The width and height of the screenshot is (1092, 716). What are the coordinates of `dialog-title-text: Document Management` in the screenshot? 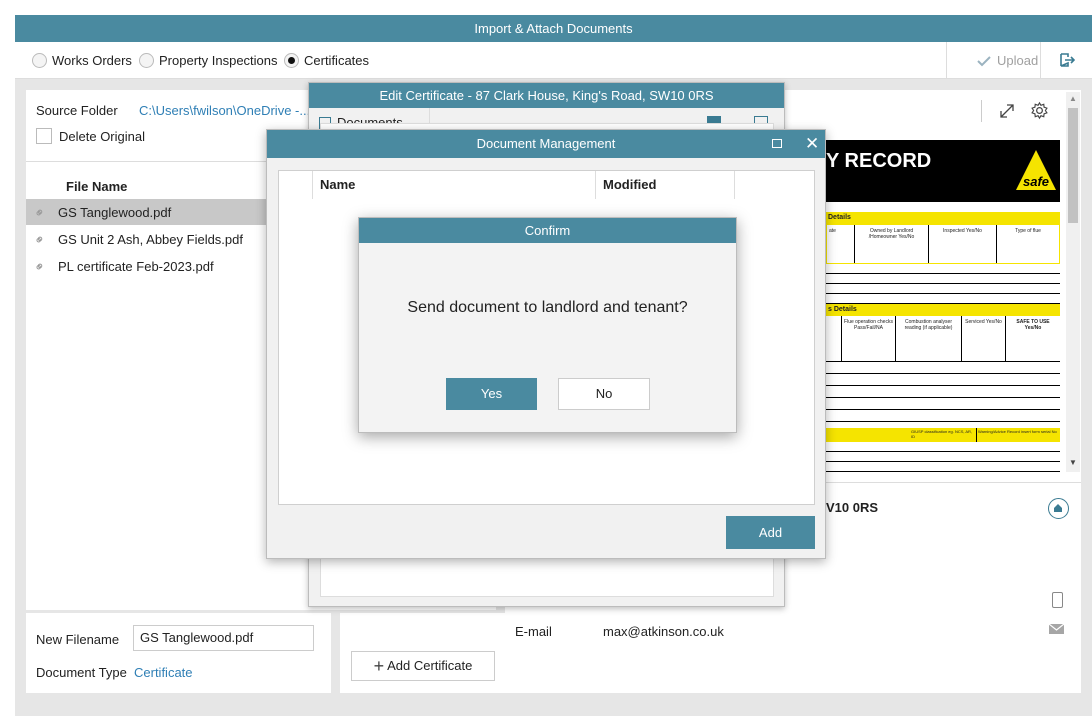 It's located at (546, 143).